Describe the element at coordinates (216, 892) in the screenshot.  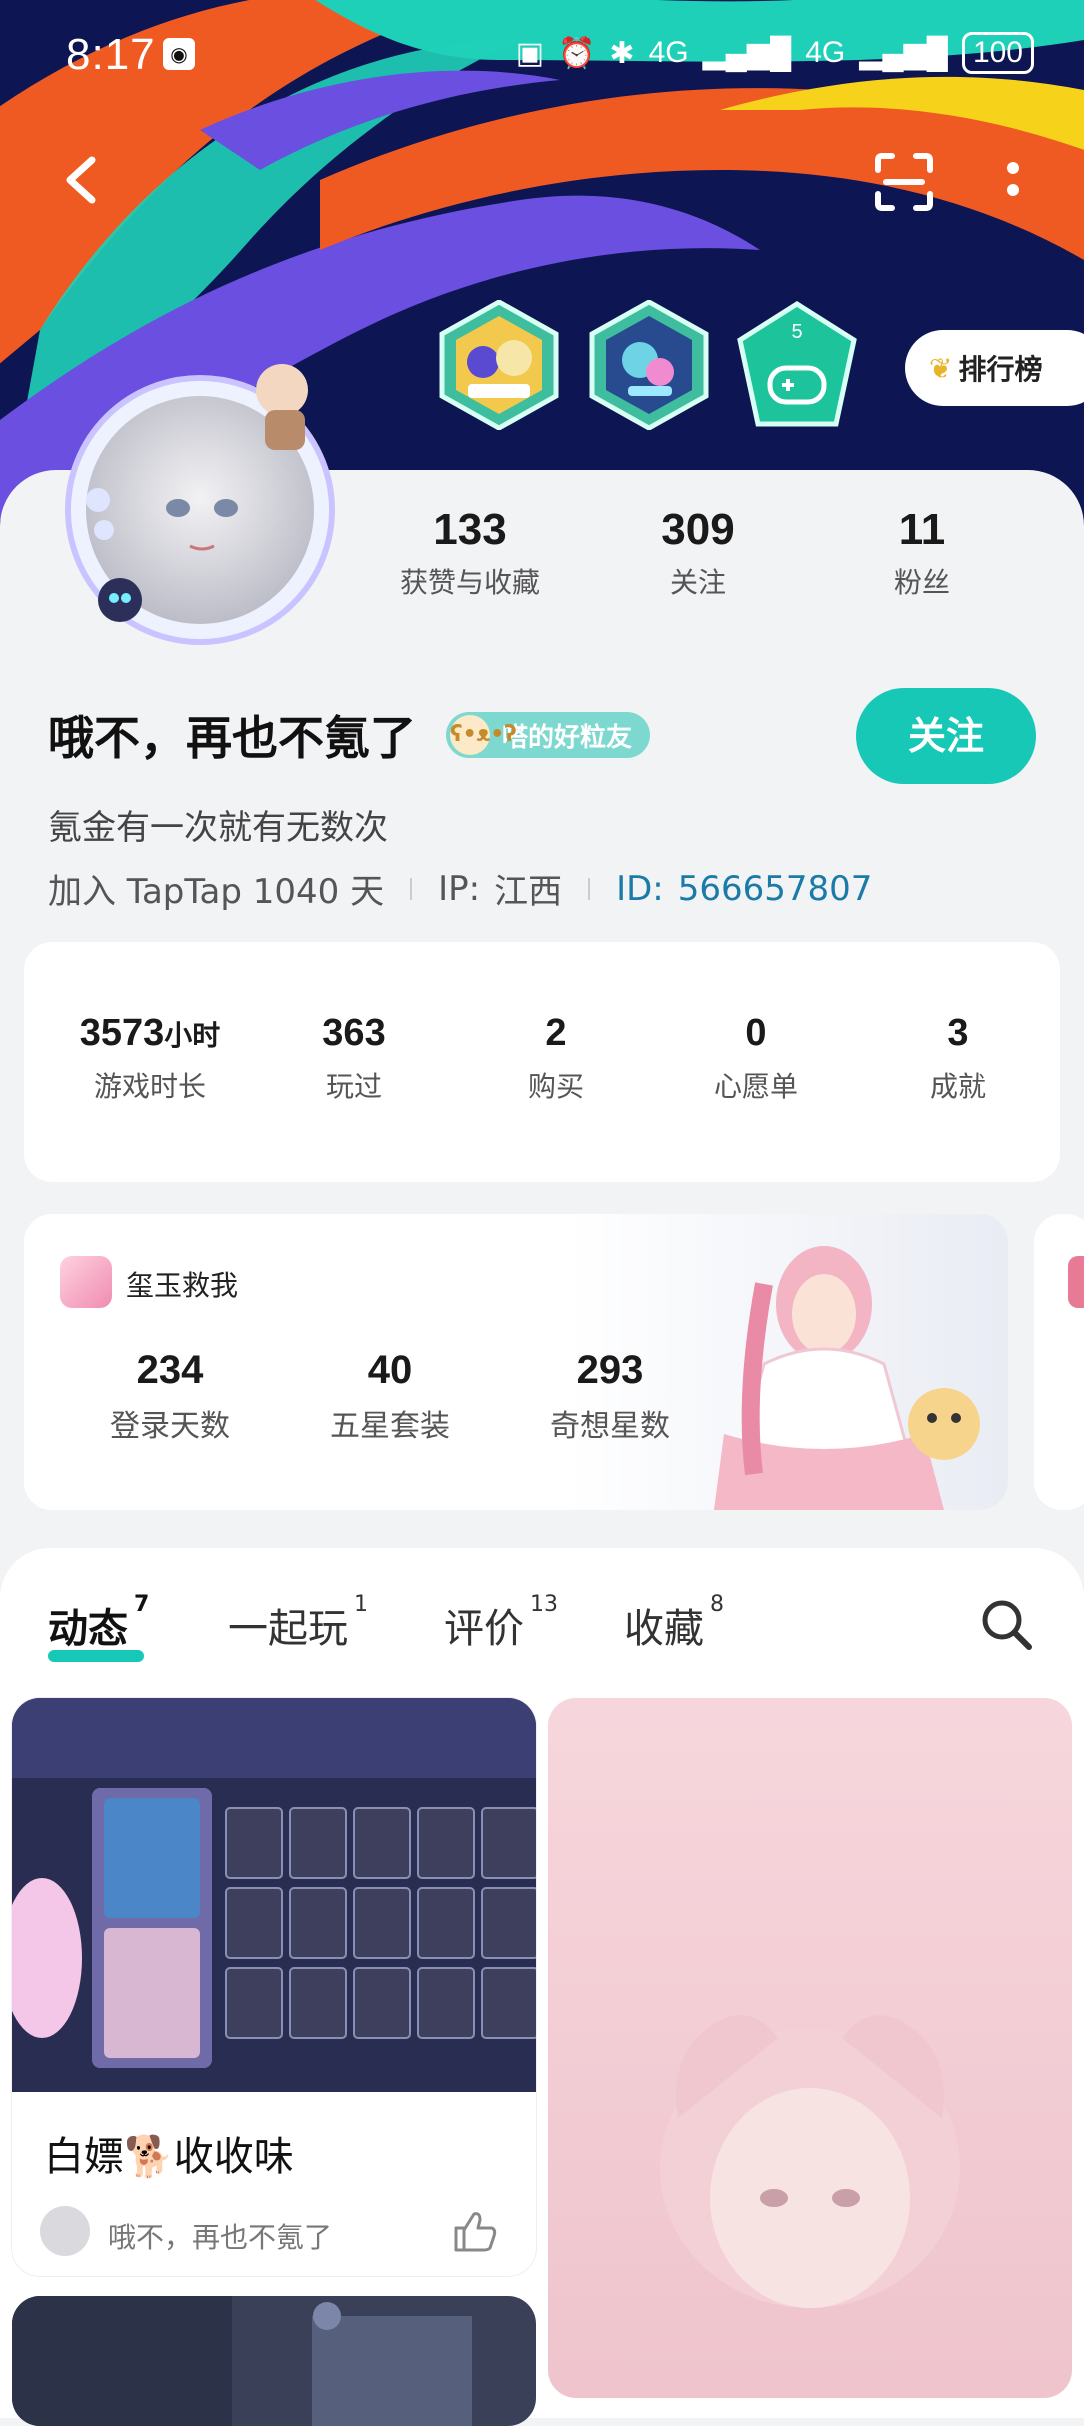
I see `join-days: 加入 TapTap 1040 天` at that location.